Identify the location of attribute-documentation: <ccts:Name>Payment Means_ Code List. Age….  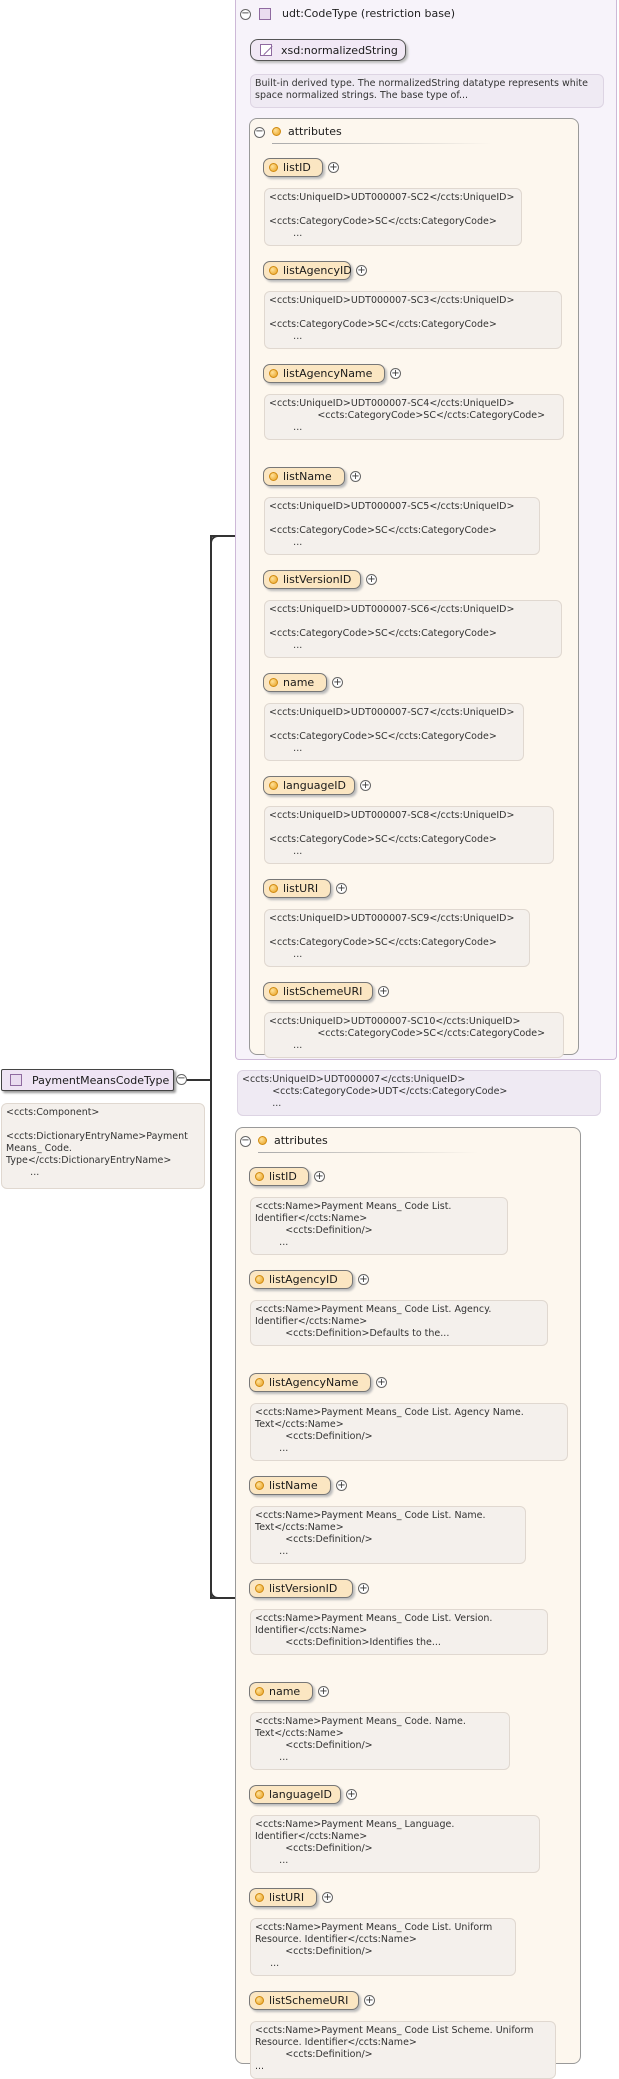
(409, 1432).